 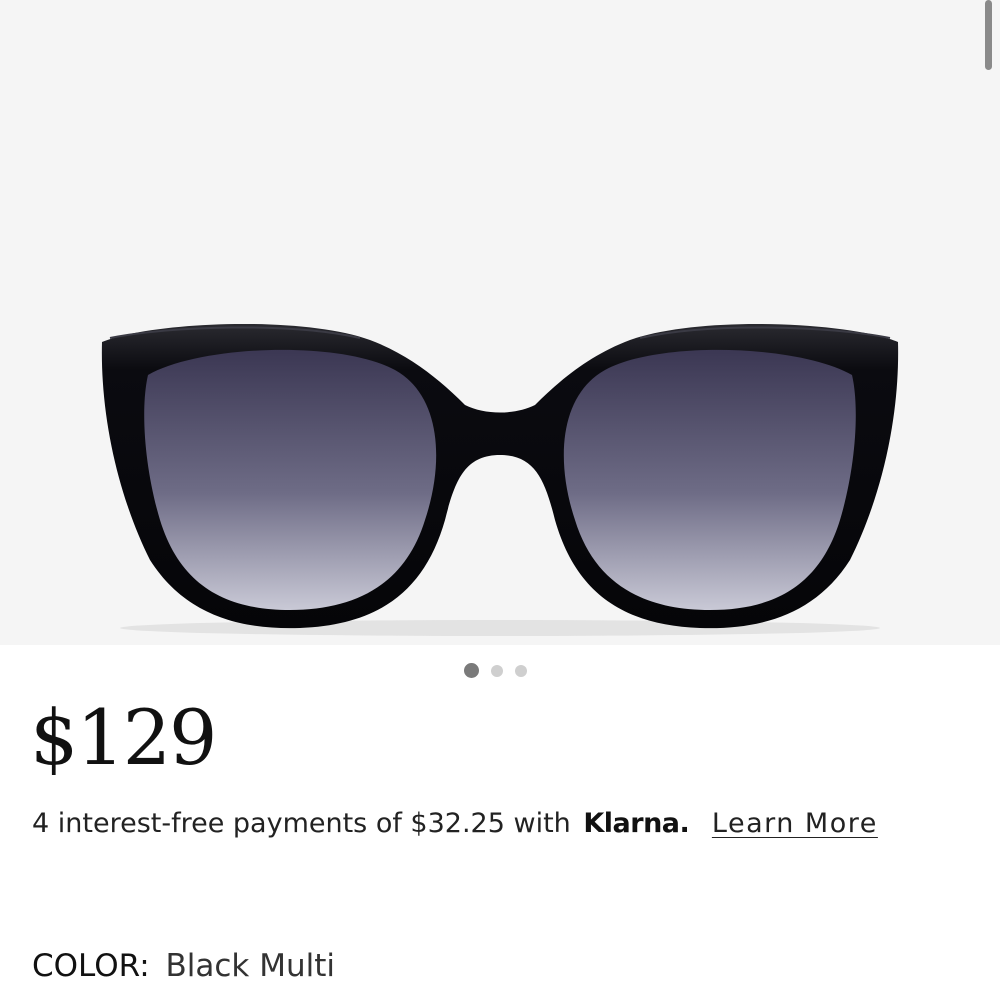 What do you see at coordinates (290, 479) in the screenshot?
I see `left-lens` at bounding box center [290, 479].